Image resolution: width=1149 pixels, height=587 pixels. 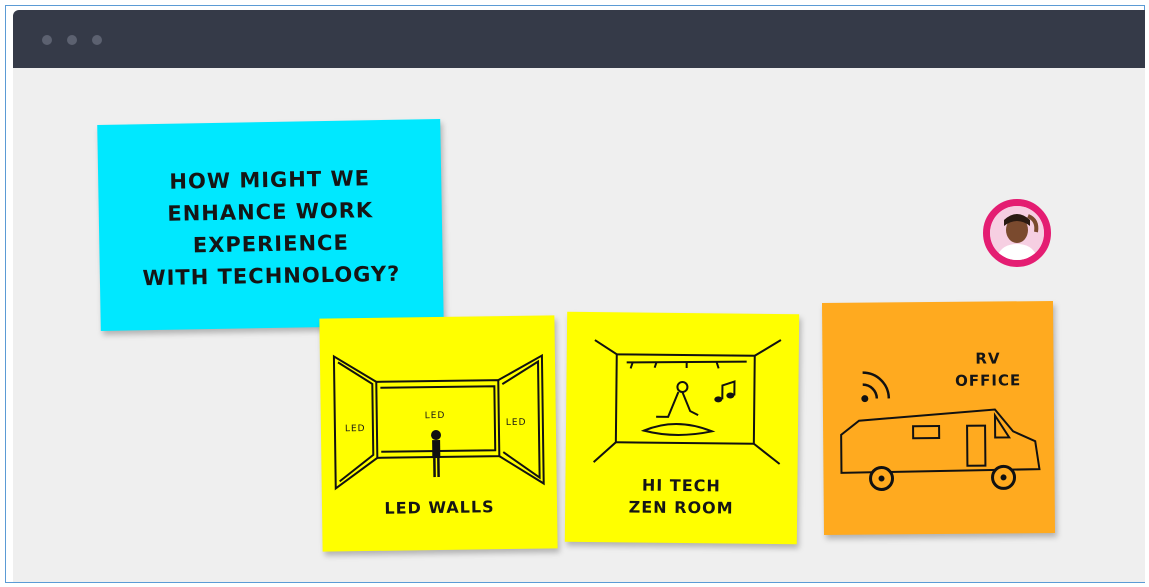 I want to click on window-maximize-dot, so click(x=97, y=40).